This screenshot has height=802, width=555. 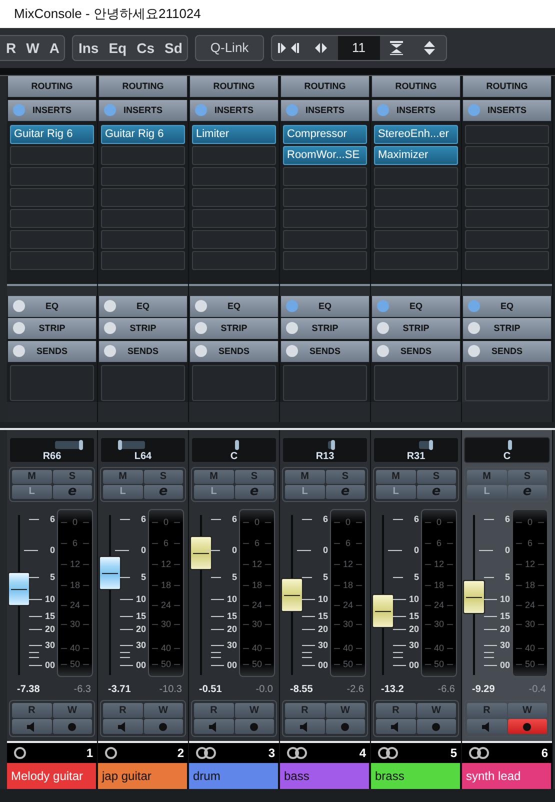 I want to click on channel-strip: R13 M S L e 6 0 5 10 15 20 30 00 0 6 12 18 24 30 40 50 -8.55 -2.6 R W, so click(x=325, y=585).